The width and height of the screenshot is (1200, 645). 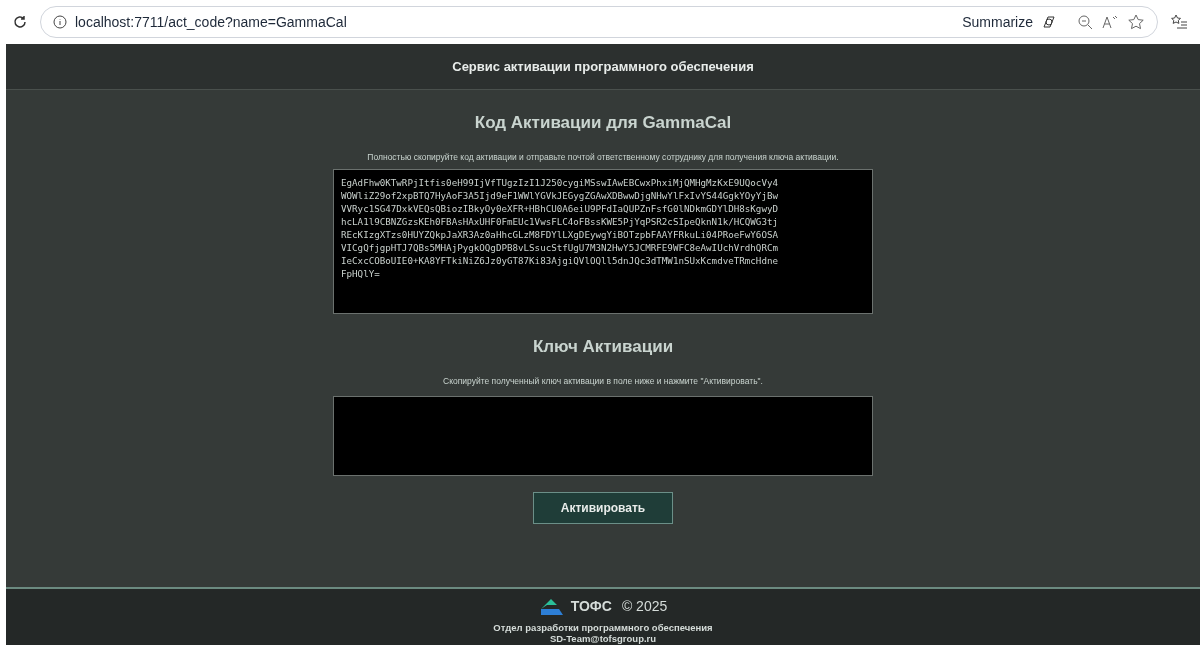 What do you see at coordinates (644, 606) in the screenshot?
I see `copyright-text: © 2025` at bounding box center [644, 606].